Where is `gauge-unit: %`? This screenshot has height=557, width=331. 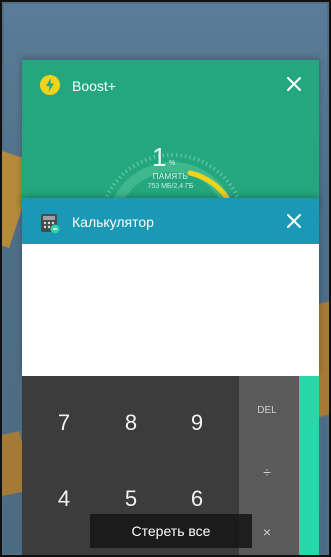
gauge-unit: % is located at coordinates (172, 163).